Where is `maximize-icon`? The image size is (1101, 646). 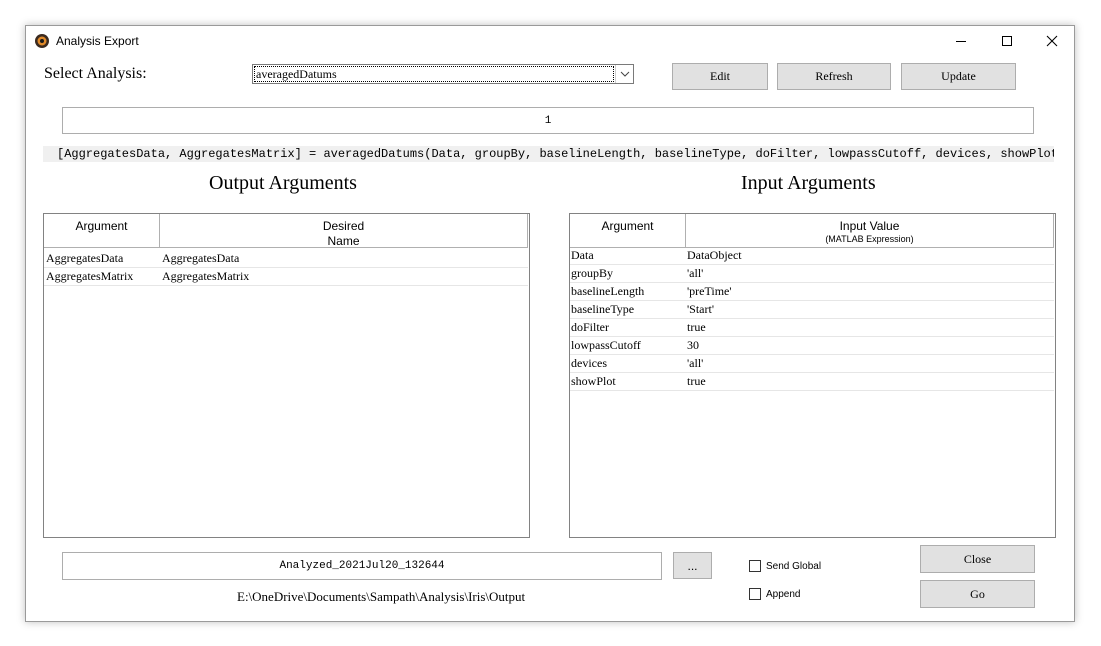
maximize-icon is located at coordinates (1007, 41).